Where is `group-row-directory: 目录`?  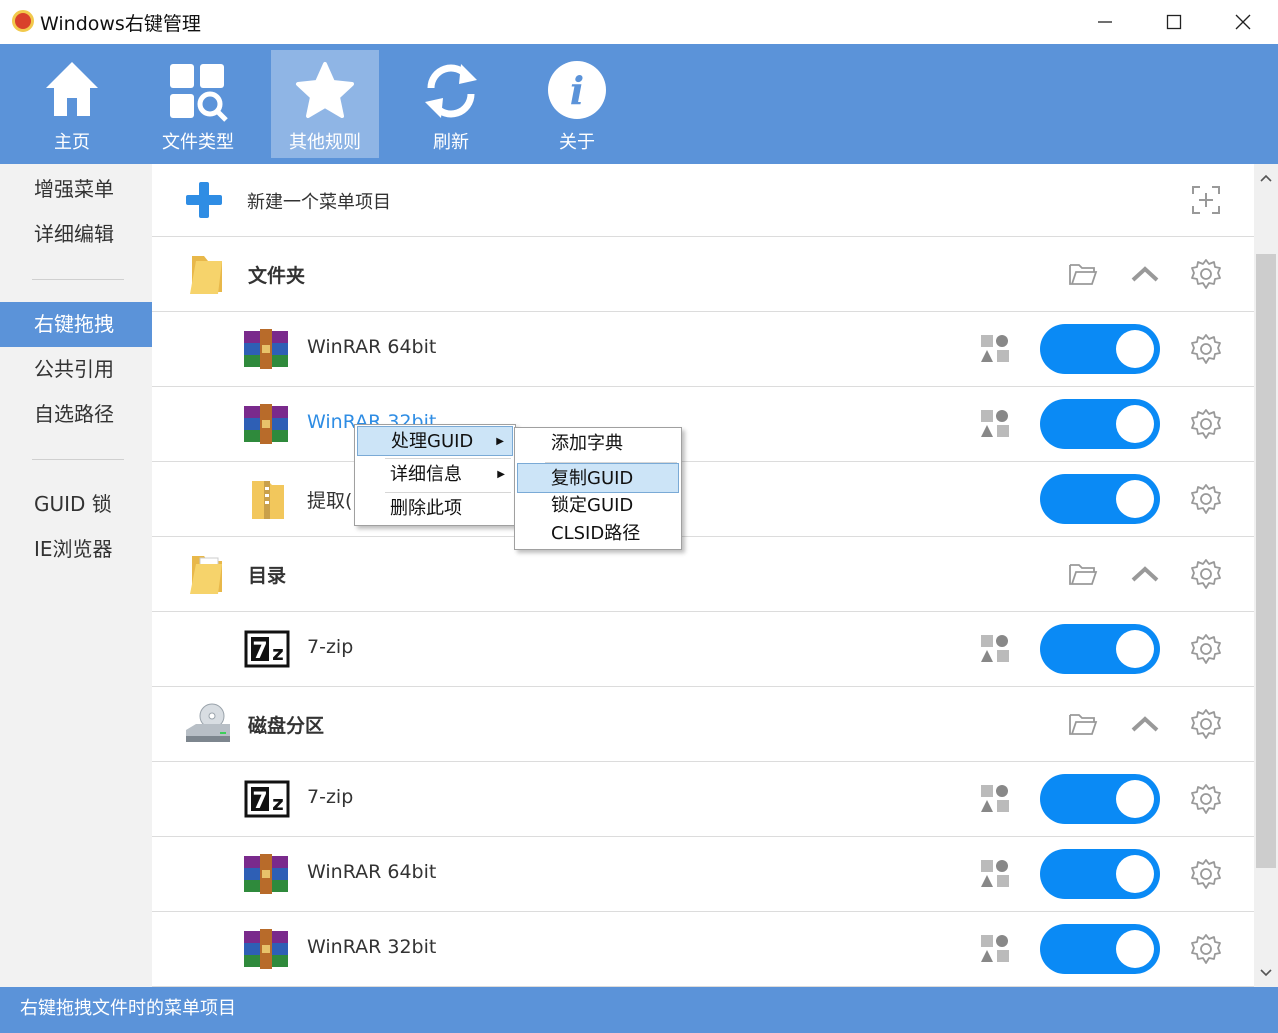 group-row-directory: 目录 is located at coordinates (703, 574).